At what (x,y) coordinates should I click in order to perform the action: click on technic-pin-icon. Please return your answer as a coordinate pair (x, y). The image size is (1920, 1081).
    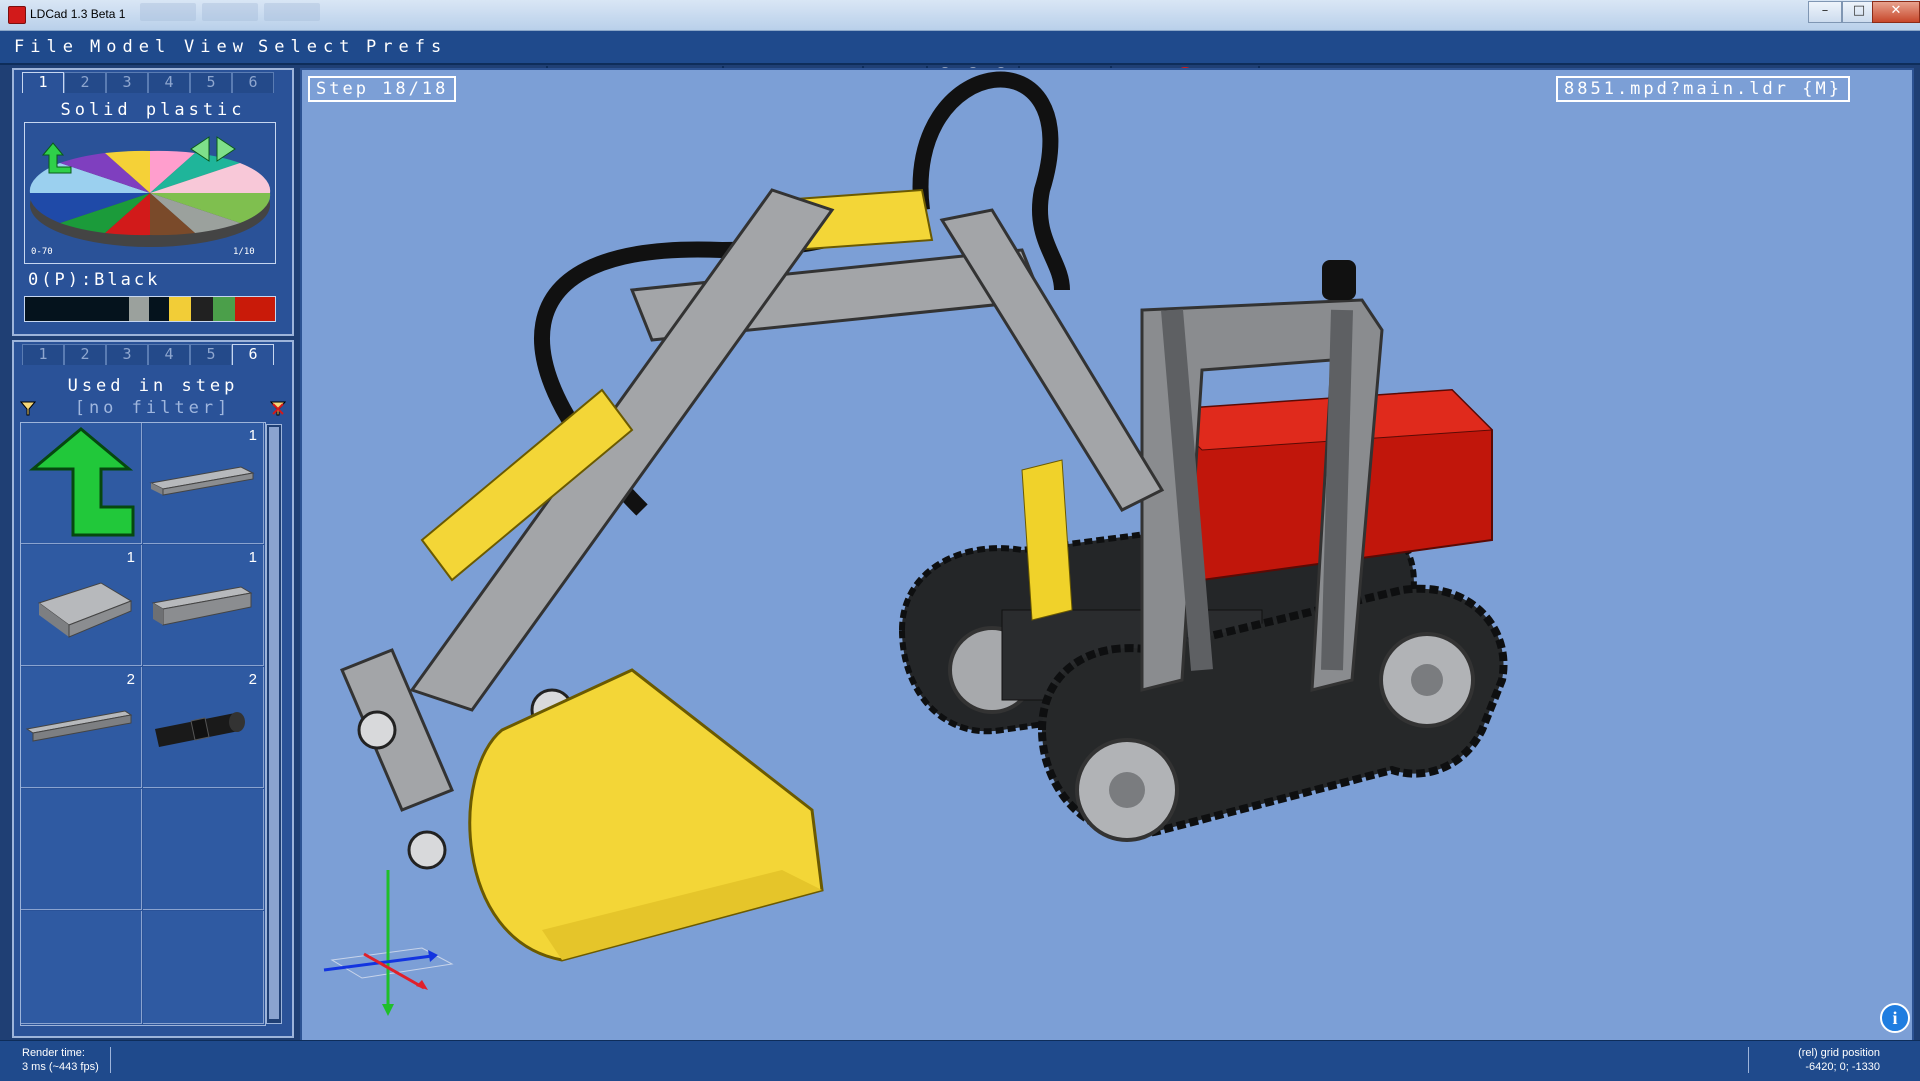
    Looking at the image, I should click on (200, 729).